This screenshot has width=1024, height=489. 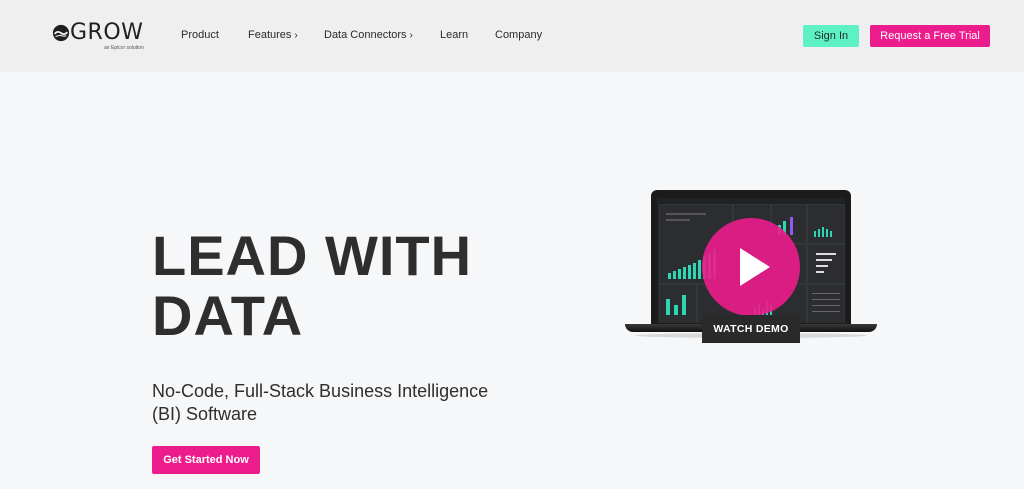 I want to click on logo-tagline: an Epicor solution, so click(x=124, y=48).